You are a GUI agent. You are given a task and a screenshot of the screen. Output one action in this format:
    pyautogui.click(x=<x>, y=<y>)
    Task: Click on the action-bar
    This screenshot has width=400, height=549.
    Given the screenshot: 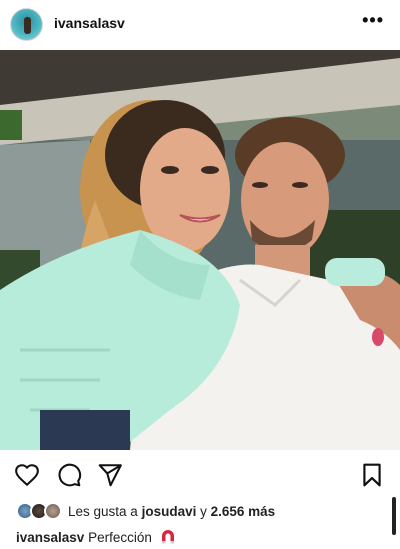 What is the action you would take?
    pyautogui.click(x=200, y=476)
    